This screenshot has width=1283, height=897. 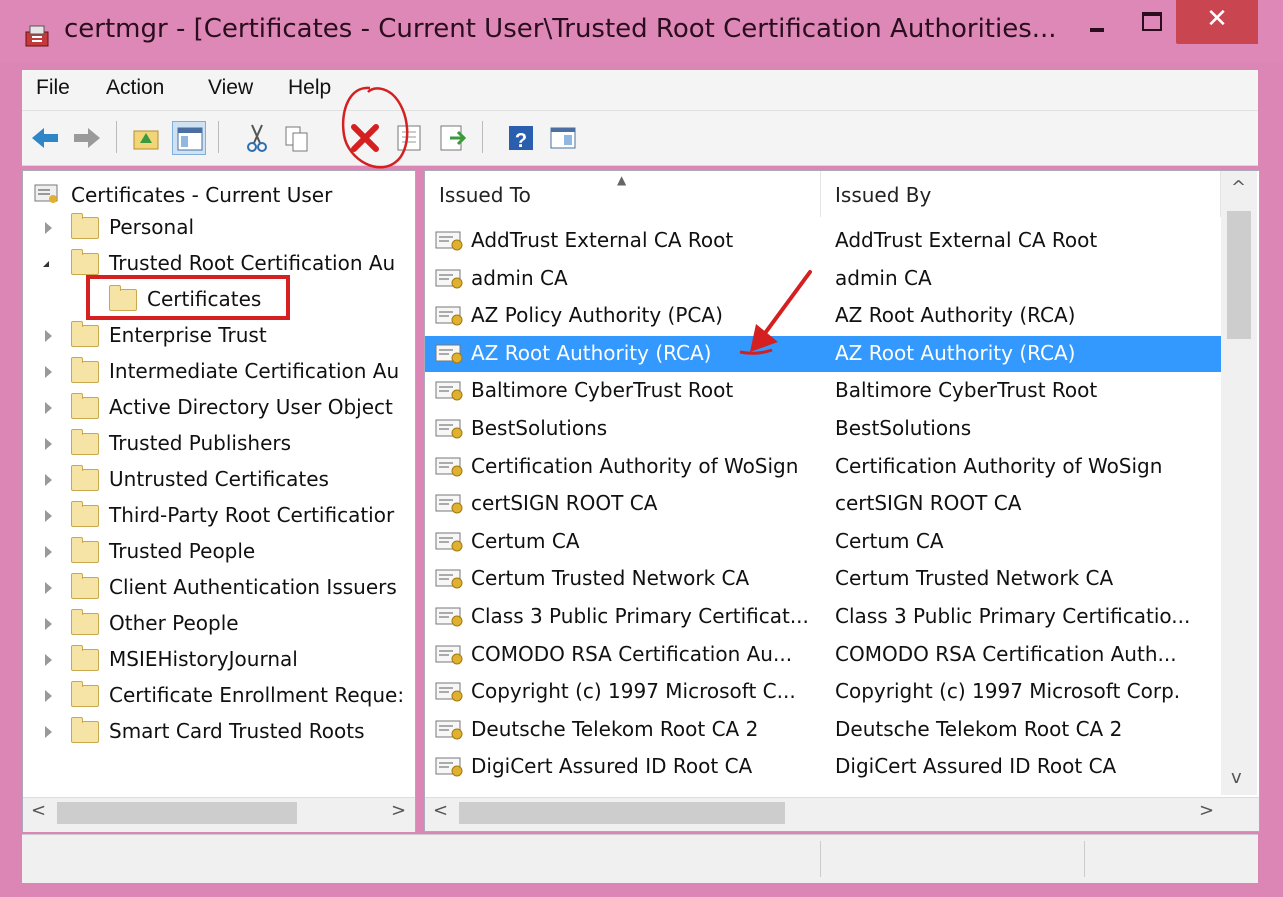 I want to click on tree-item-active-directory: Active Directory User Object, so click(x=218, y=408).